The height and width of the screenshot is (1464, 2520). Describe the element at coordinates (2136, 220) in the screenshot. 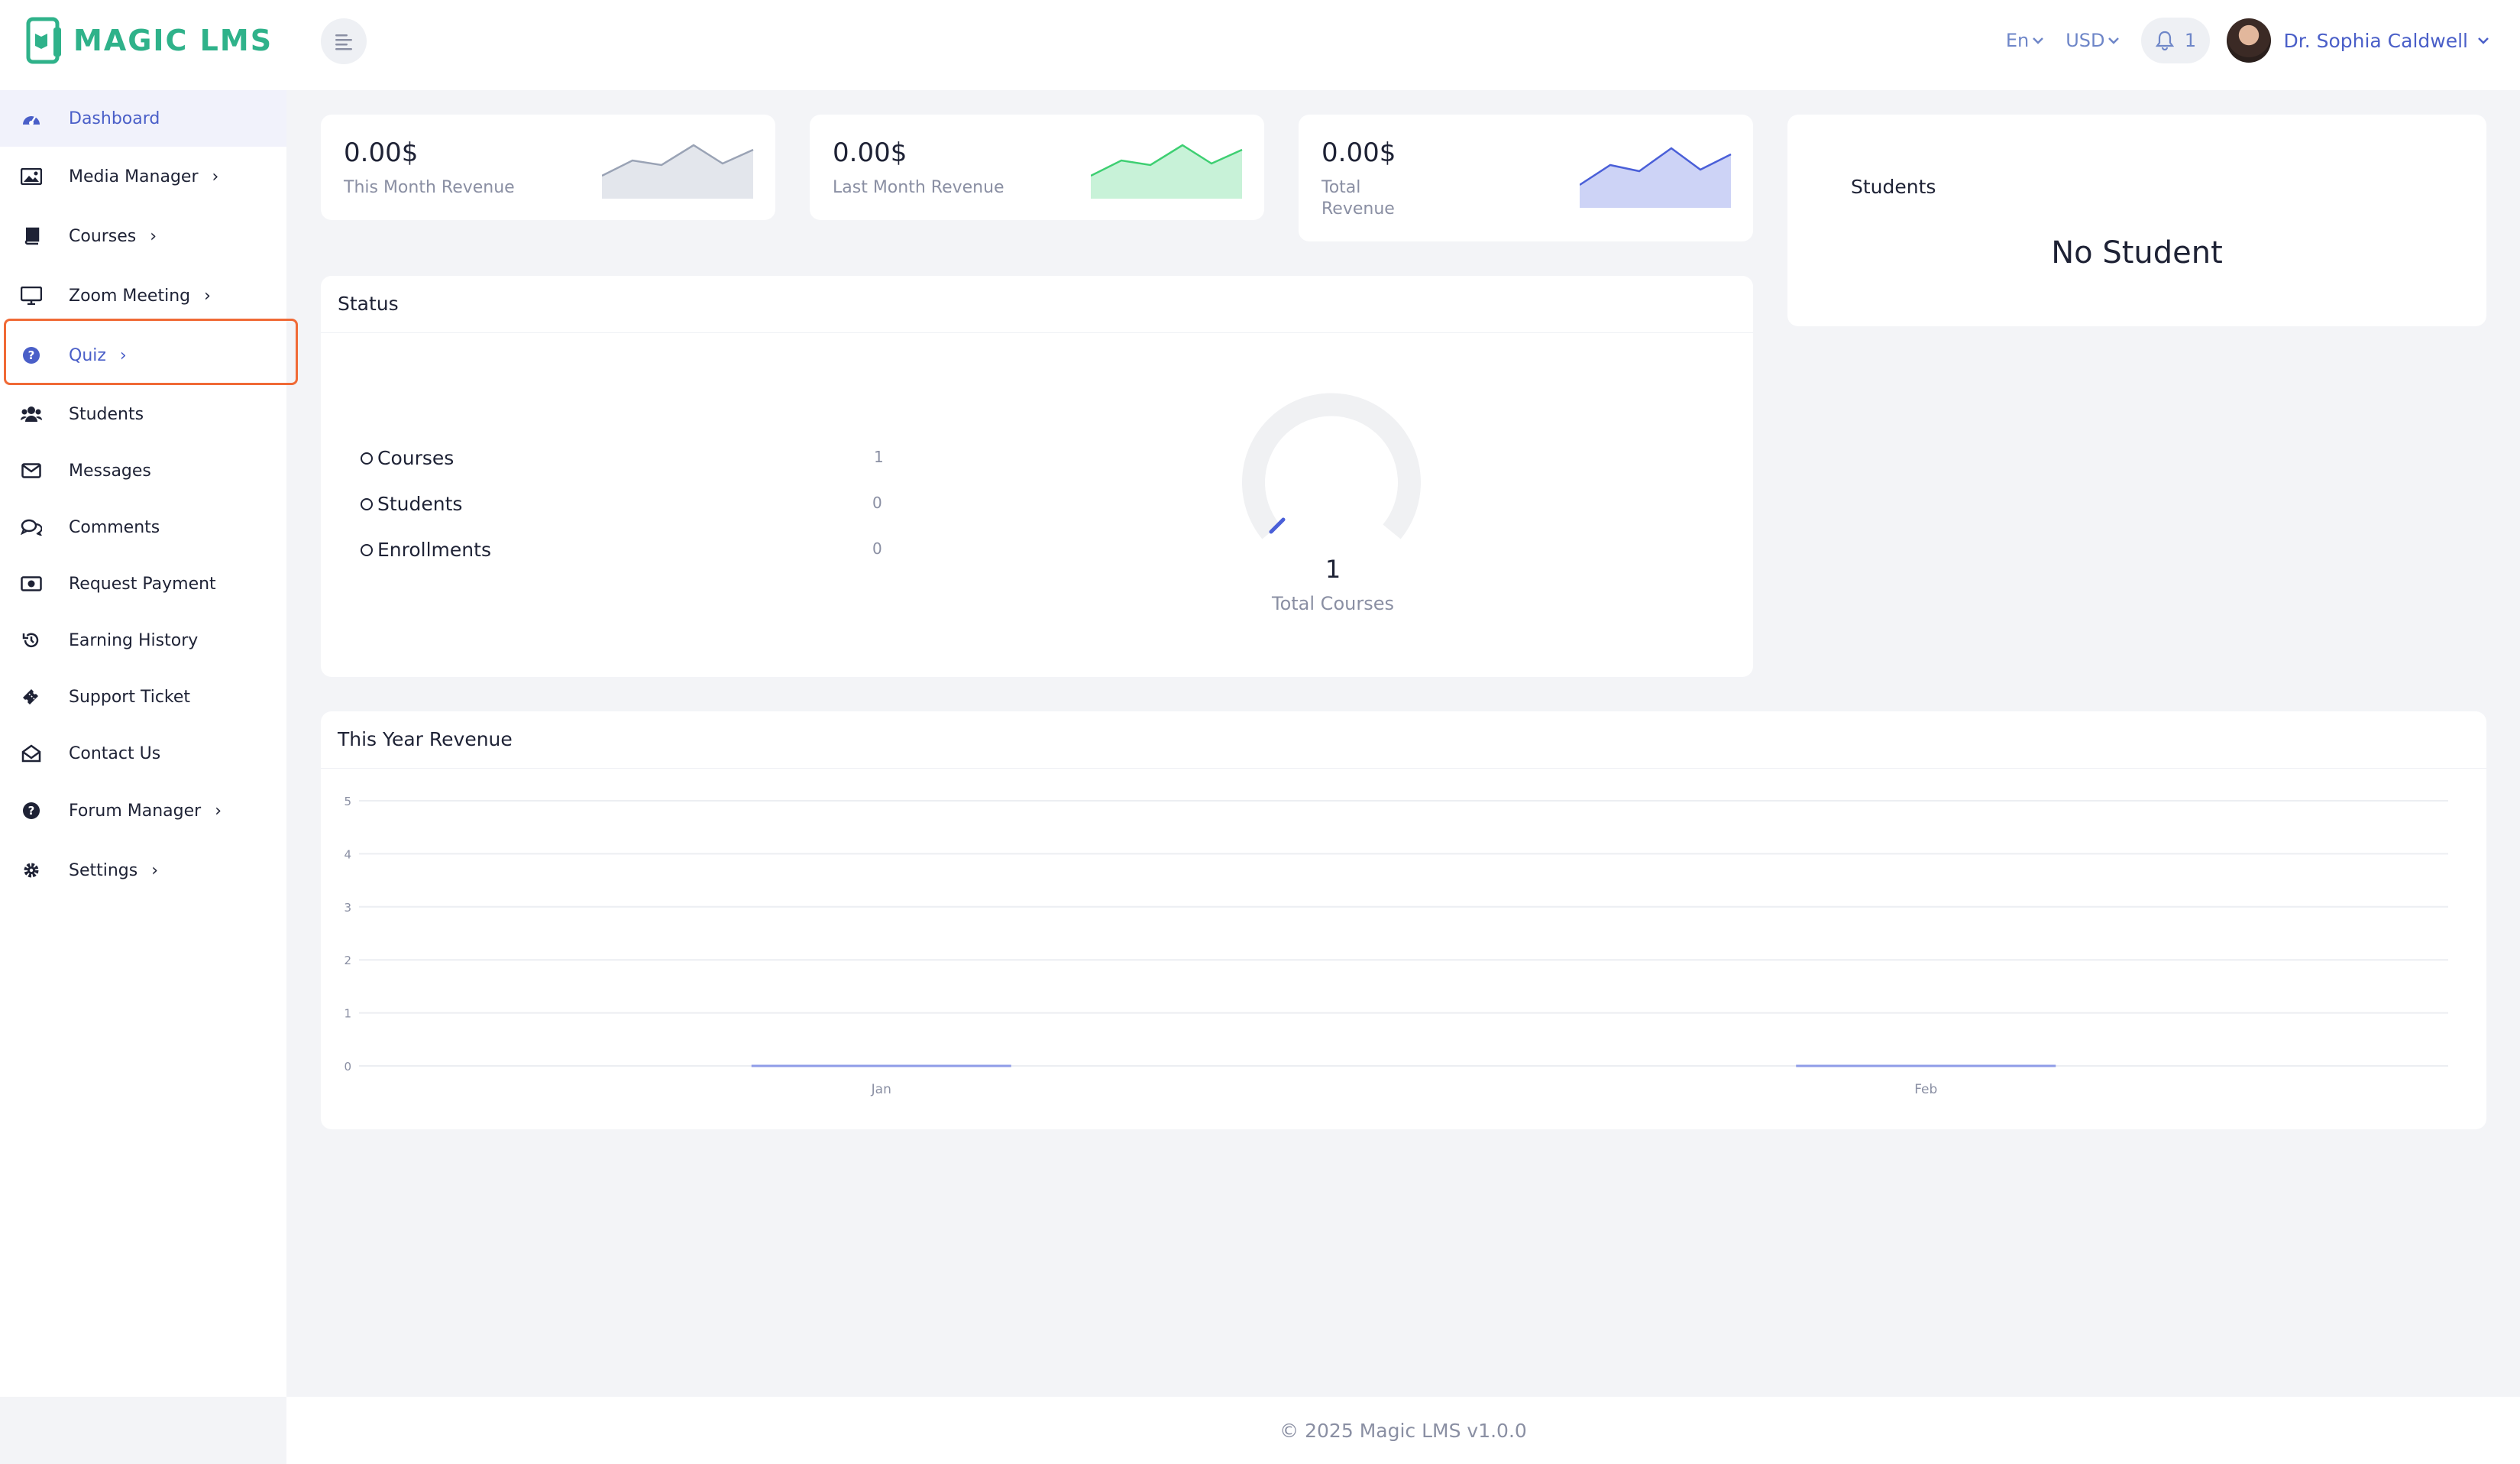

I see `students-card: Students No Student` at that location.